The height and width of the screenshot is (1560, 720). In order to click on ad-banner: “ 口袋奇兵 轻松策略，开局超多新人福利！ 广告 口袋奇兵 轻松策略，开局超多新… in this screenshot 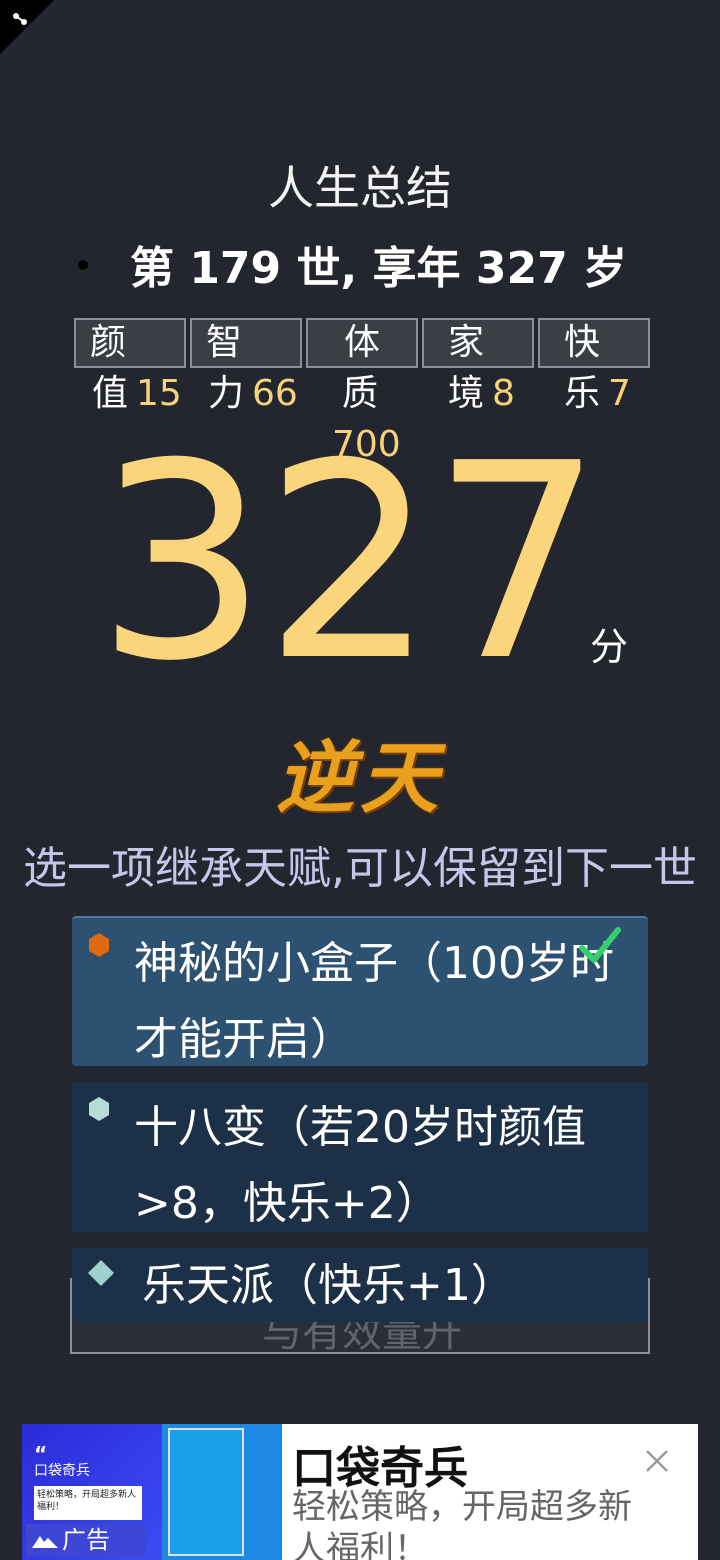, I will do `click(360, 1492)`.